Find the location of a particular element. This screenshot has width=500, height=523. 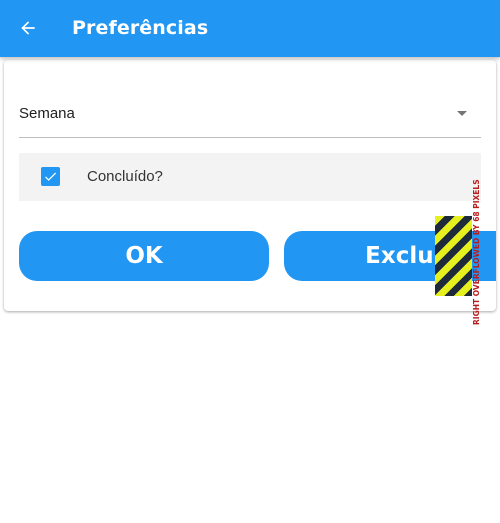

arrow-back-icon is located at coordinates (28, 28).